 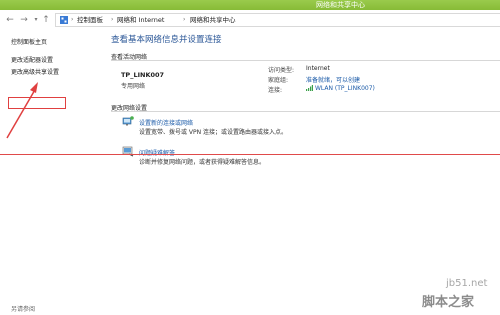 I want to click on change-adapter-settings-link: 更改适配器设置, so click(x=32, y=61).